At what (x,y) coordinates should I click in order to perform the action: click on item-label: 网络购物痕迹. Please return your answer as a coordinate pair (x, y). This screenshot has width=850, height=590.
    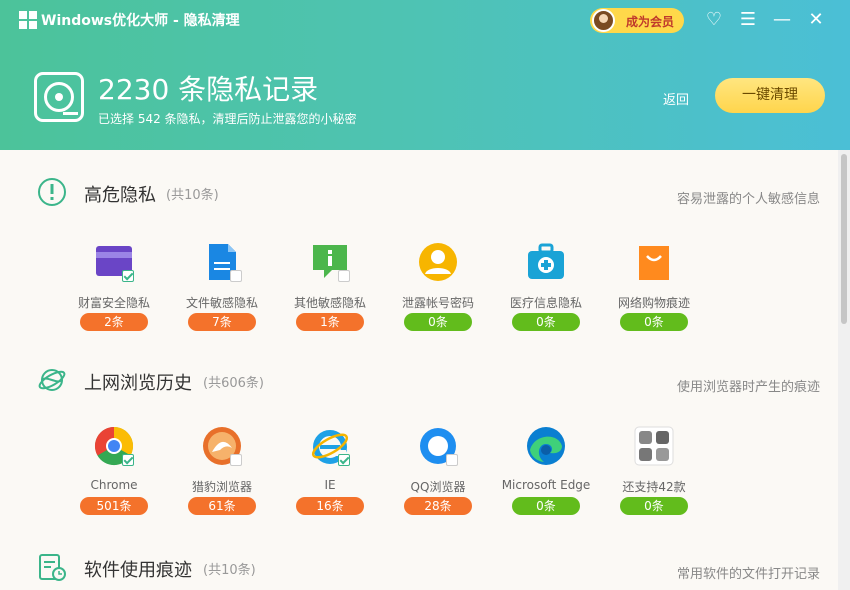
    Looking at the image, I should click on (653, 303).